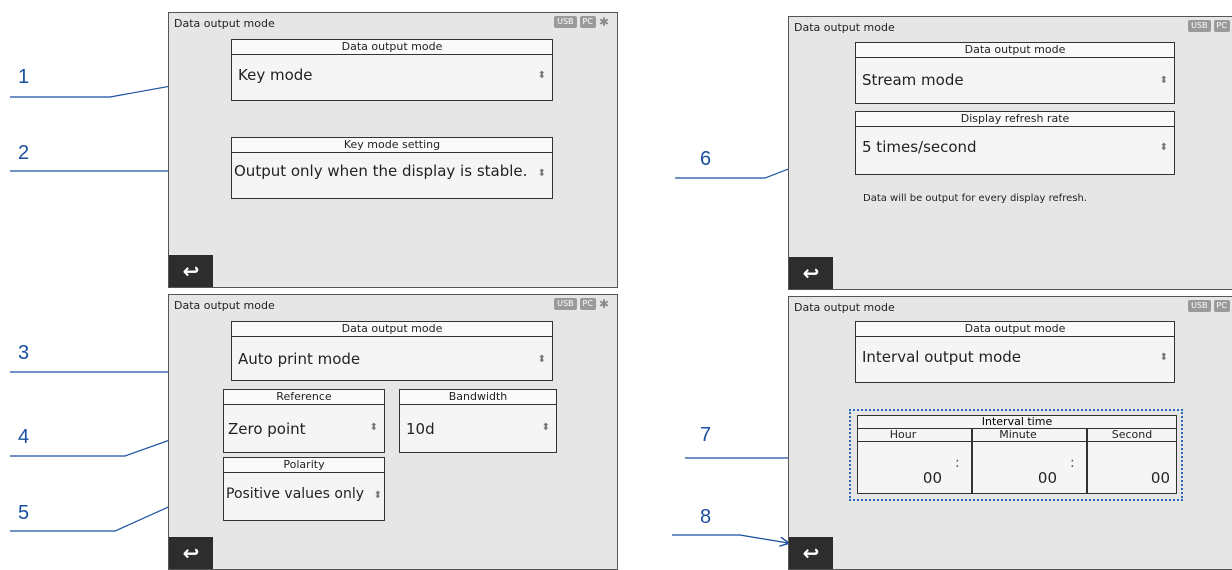  What do you see at coordinates (299, 359) in the screenshot?
I see `field-value: Auto print mode` at bounding box center [299, 359].